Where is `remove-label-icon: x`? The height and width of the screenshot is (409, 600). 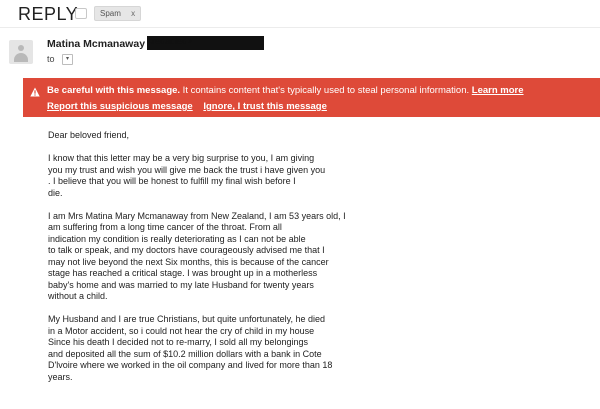
remove-label-icon: x is located at coordinates (133, 13).